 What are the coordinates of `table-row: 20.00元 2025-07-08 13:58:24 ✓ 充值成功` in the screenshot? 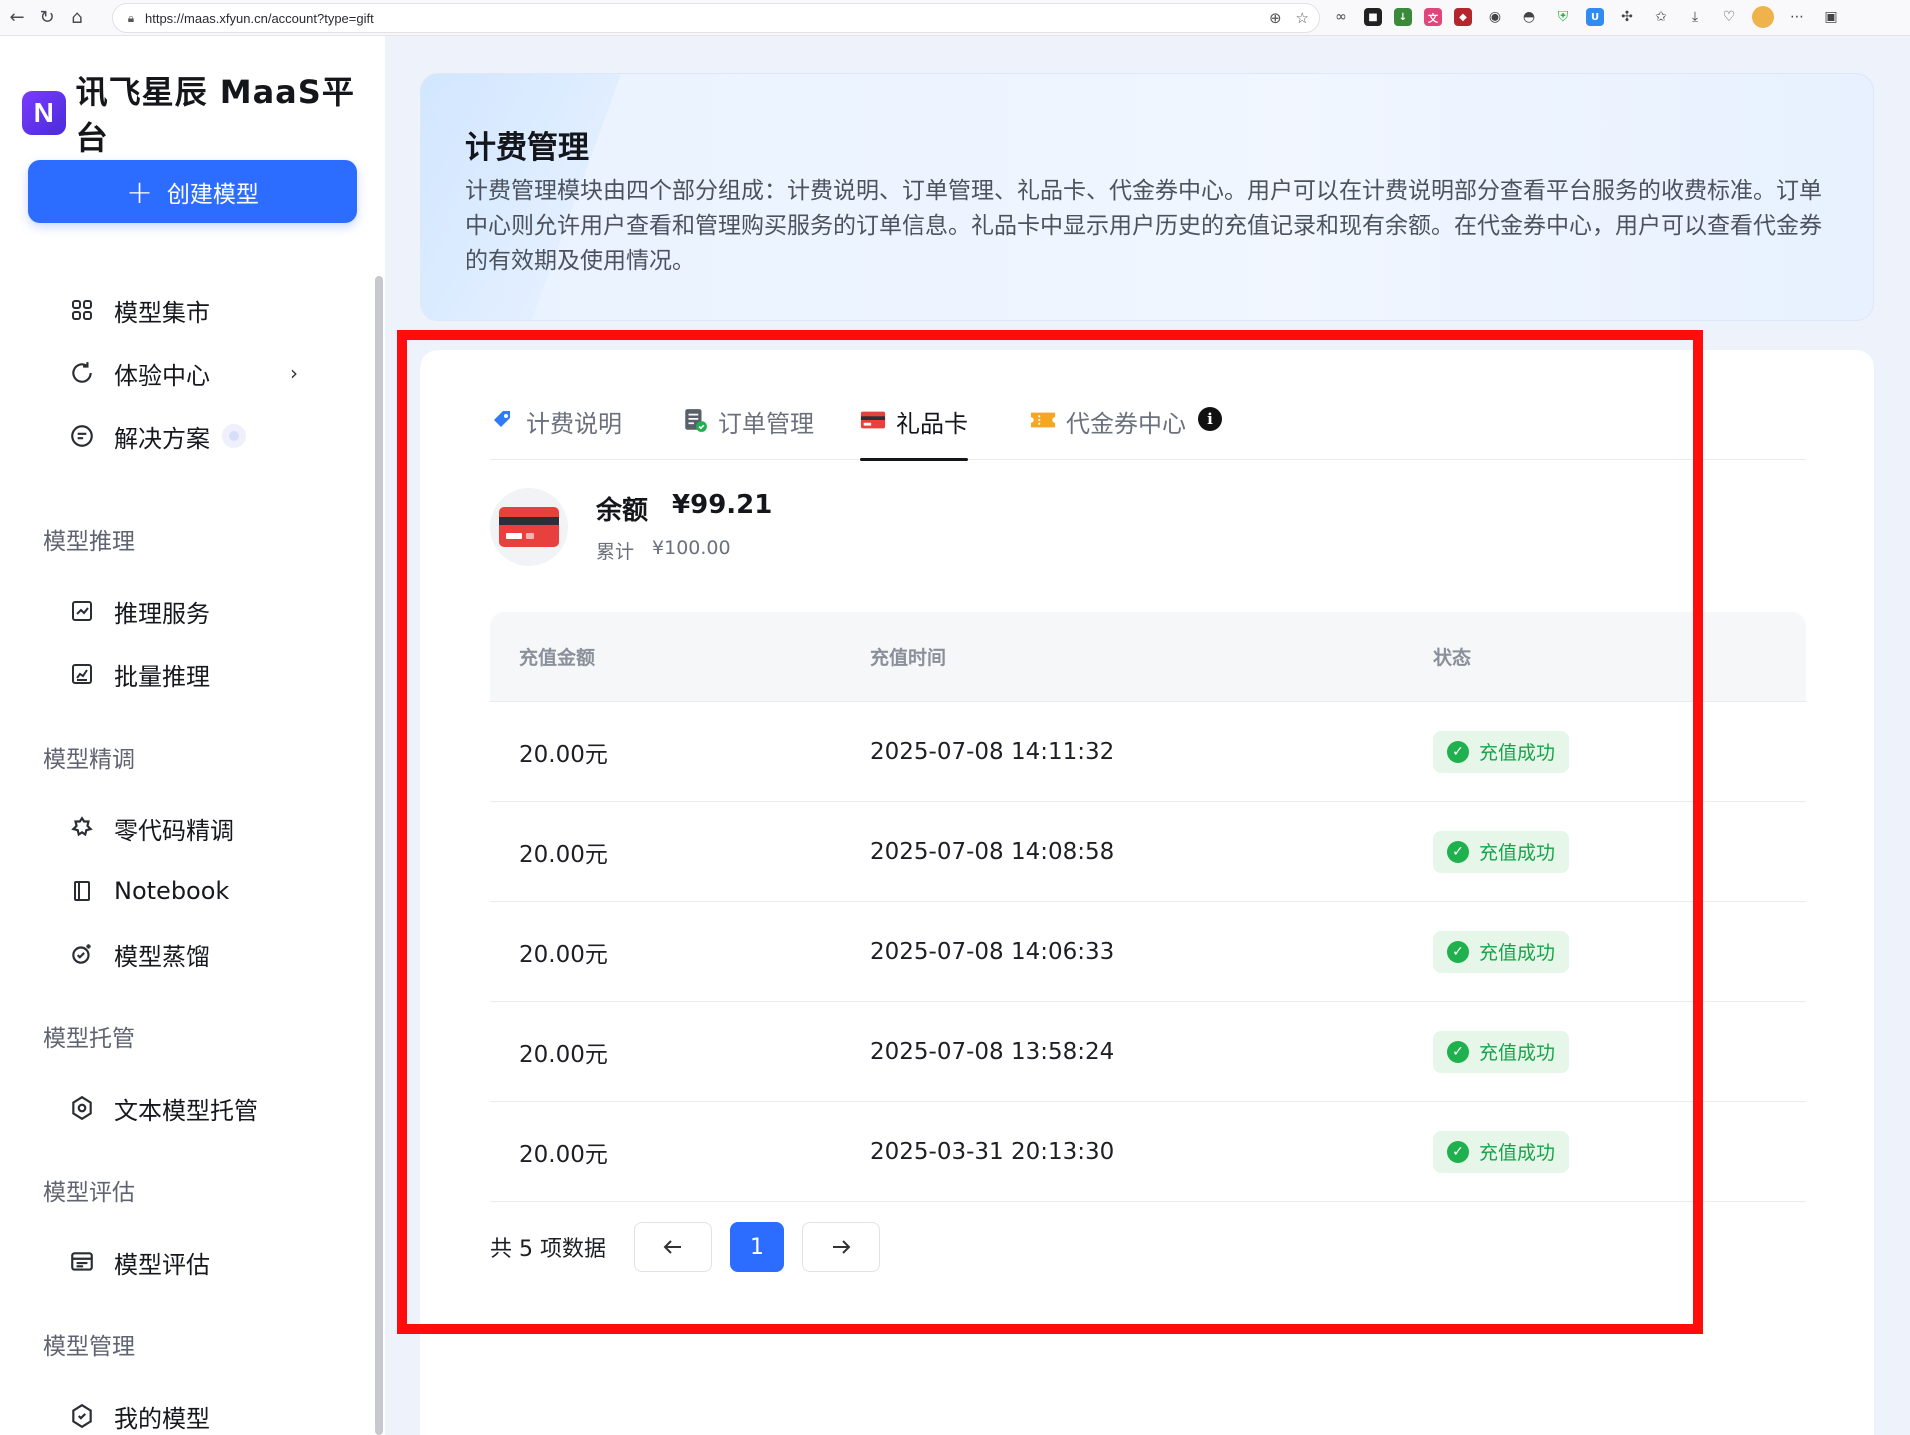 It's located at (1148, 1052).